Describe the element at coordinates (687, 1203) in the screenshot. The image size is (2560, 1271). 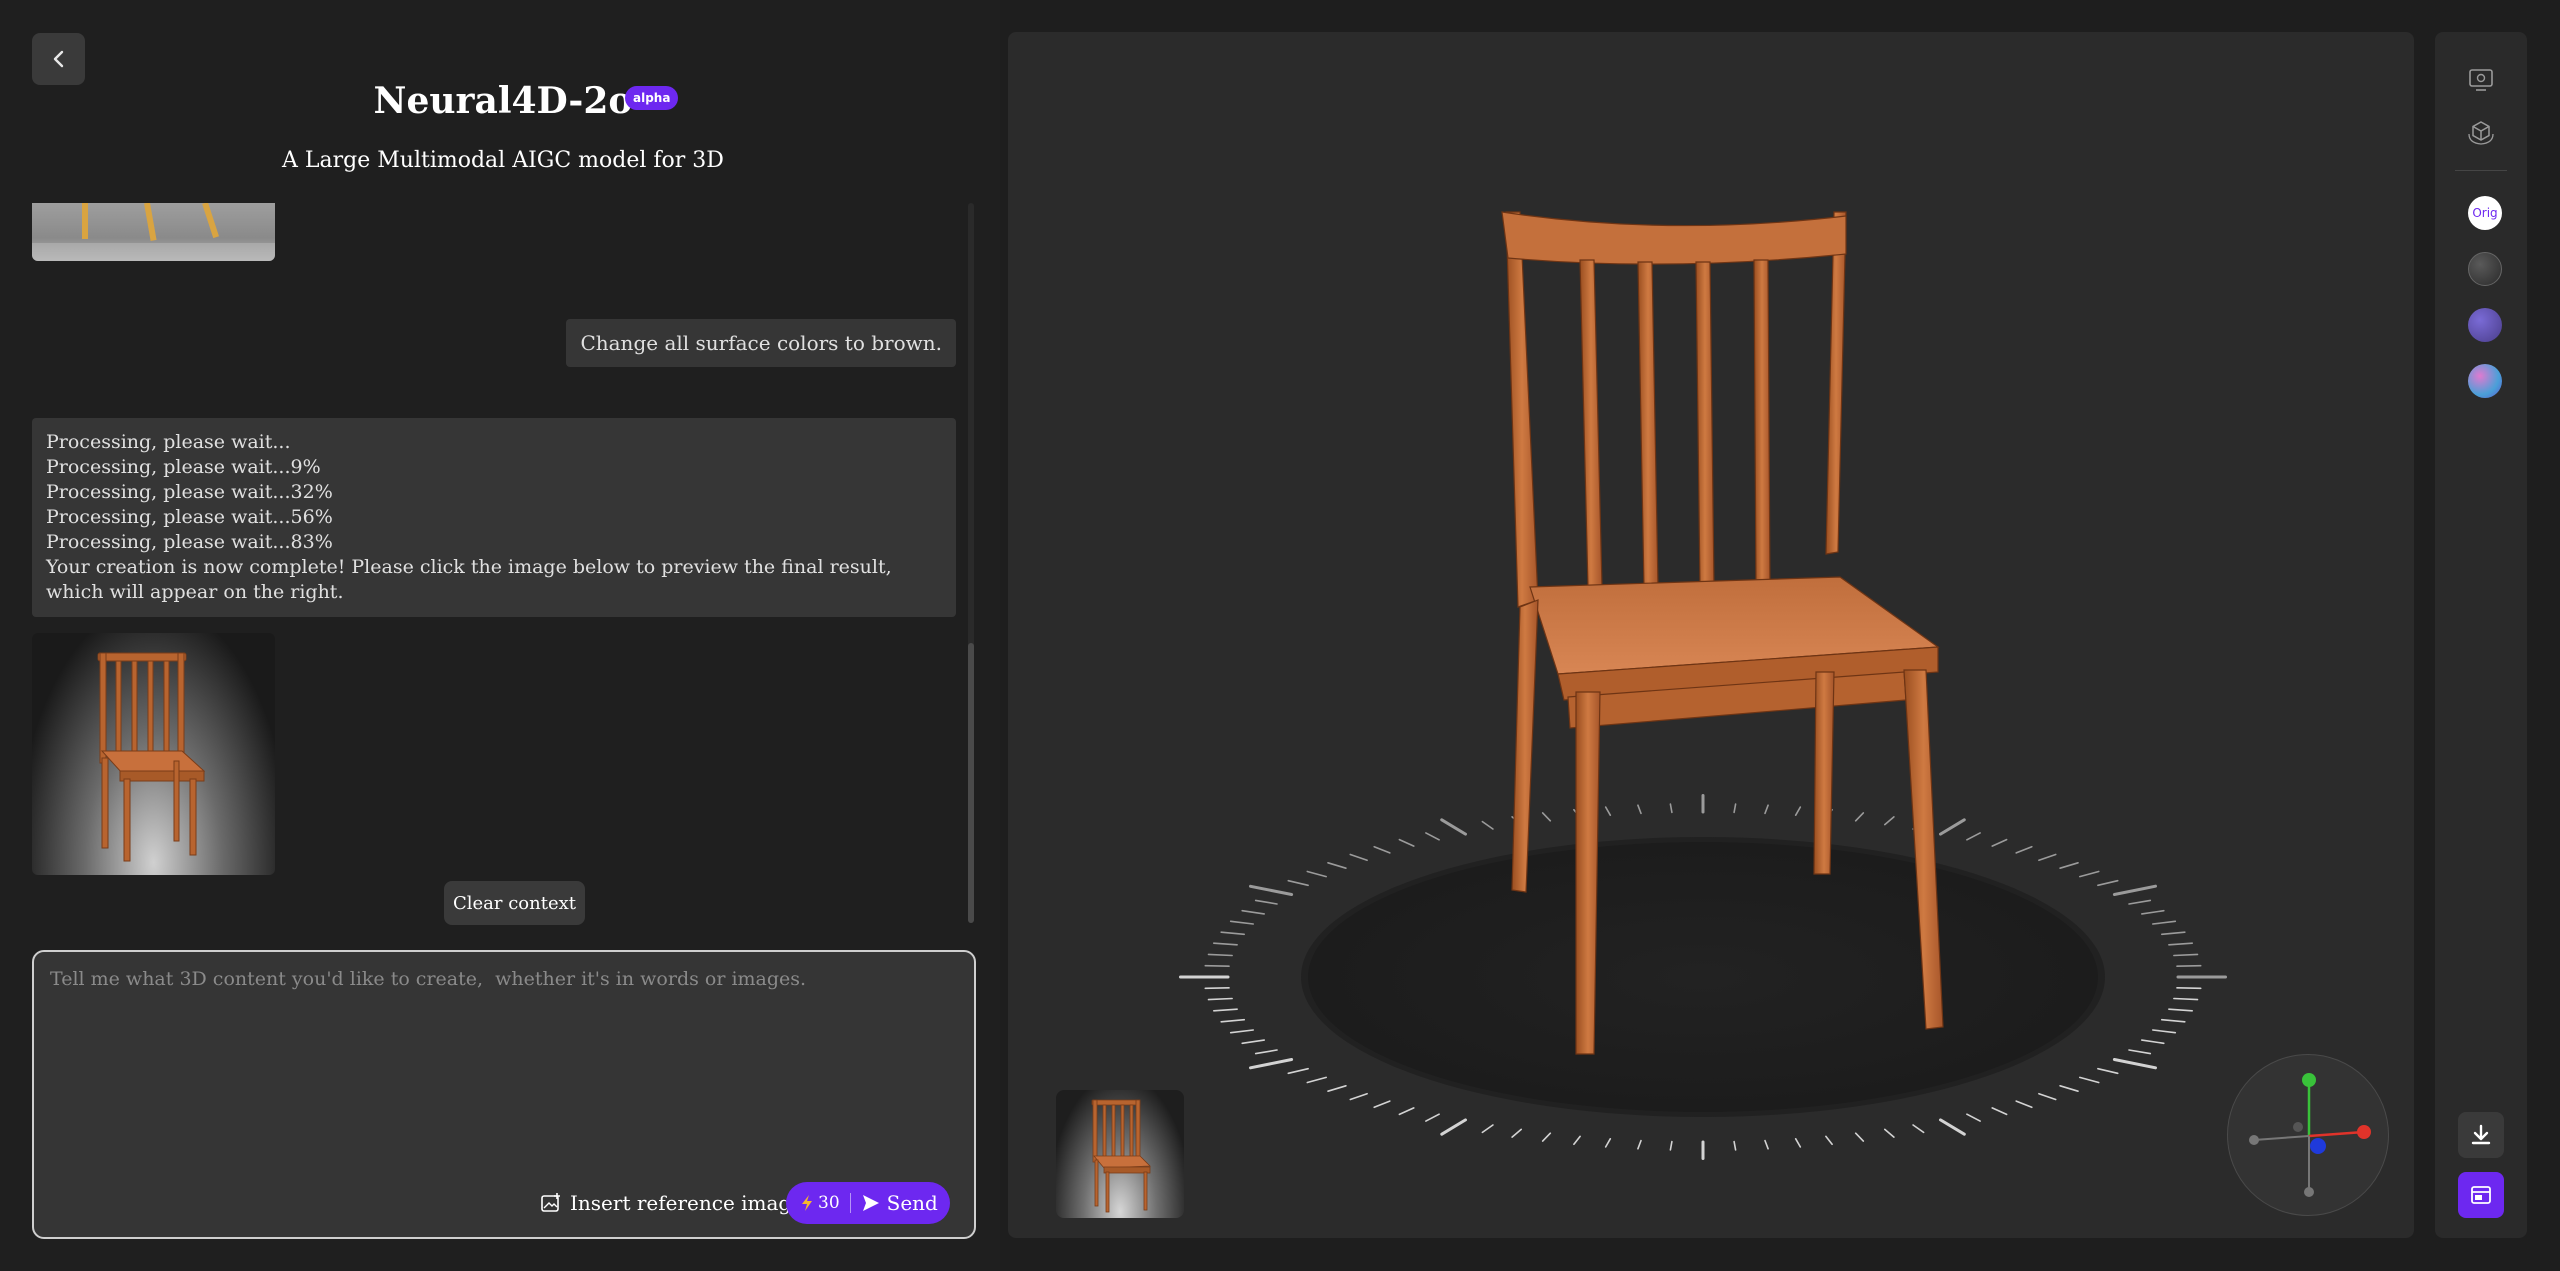
I see `insert-reference-label: Insert reference image` at that location.